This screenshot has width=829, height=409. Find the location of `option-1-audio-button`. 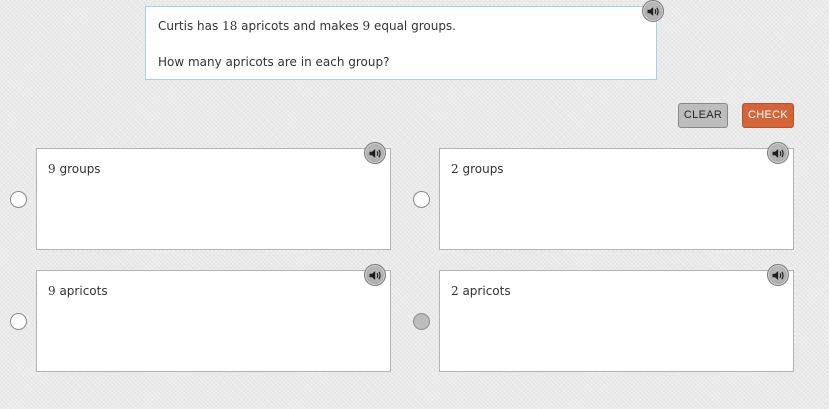

option-1-audio-button is located at coordinates (375, 153).